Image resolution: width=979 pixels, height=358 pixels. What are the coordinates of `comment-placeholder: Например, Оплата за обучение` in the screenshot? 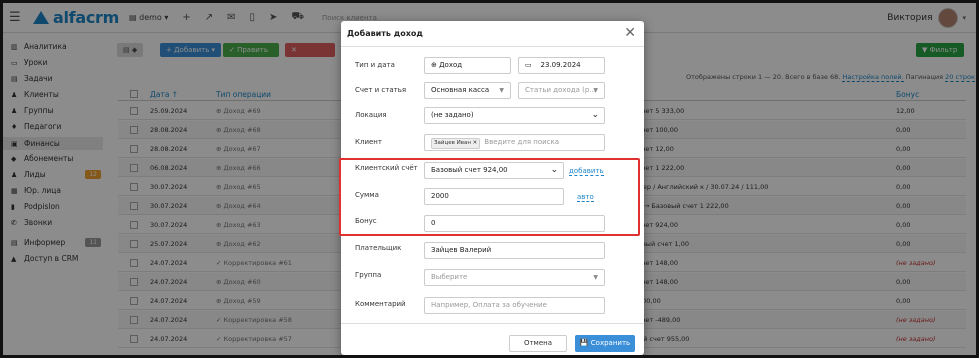 It's located at (489, 305).